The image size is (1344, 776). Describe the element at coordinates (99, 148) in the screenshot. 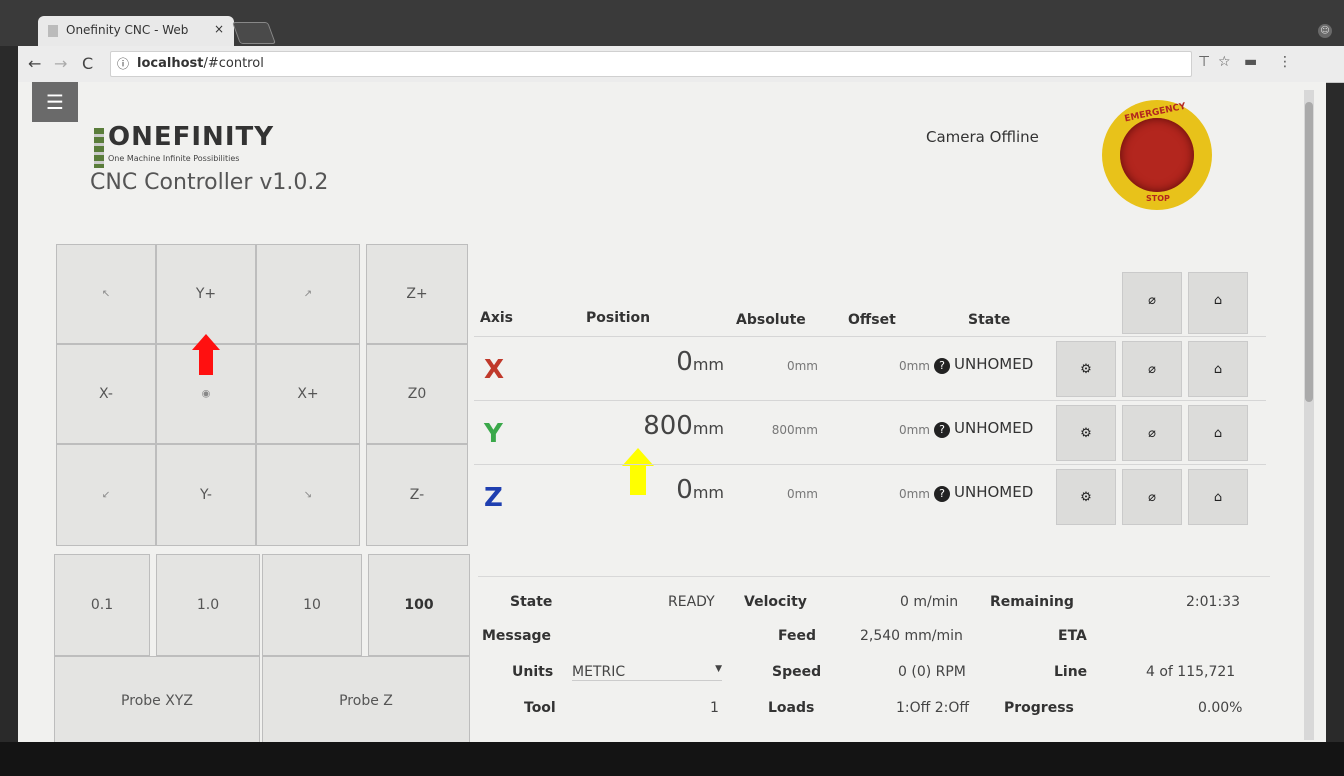

I see `logo-mark-icon` at that location.